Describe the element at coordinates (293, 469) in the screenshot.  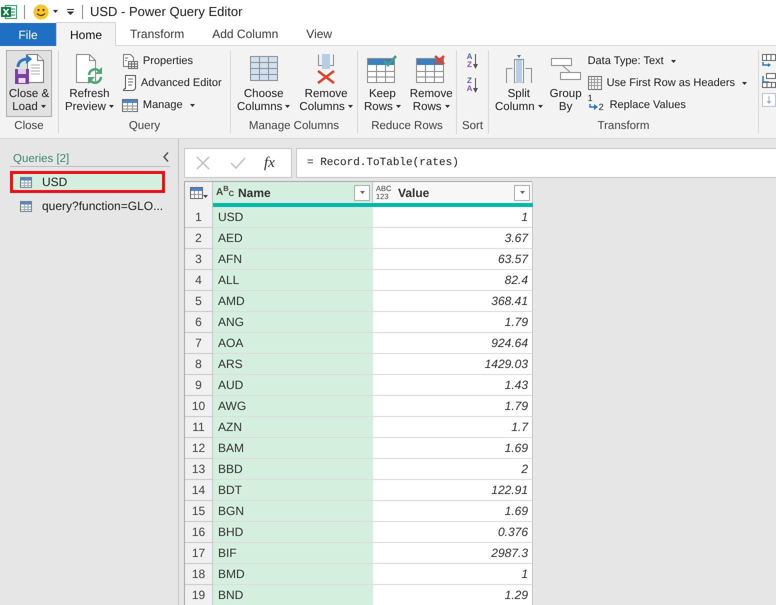
I see `table-cell: BBD` at that location.